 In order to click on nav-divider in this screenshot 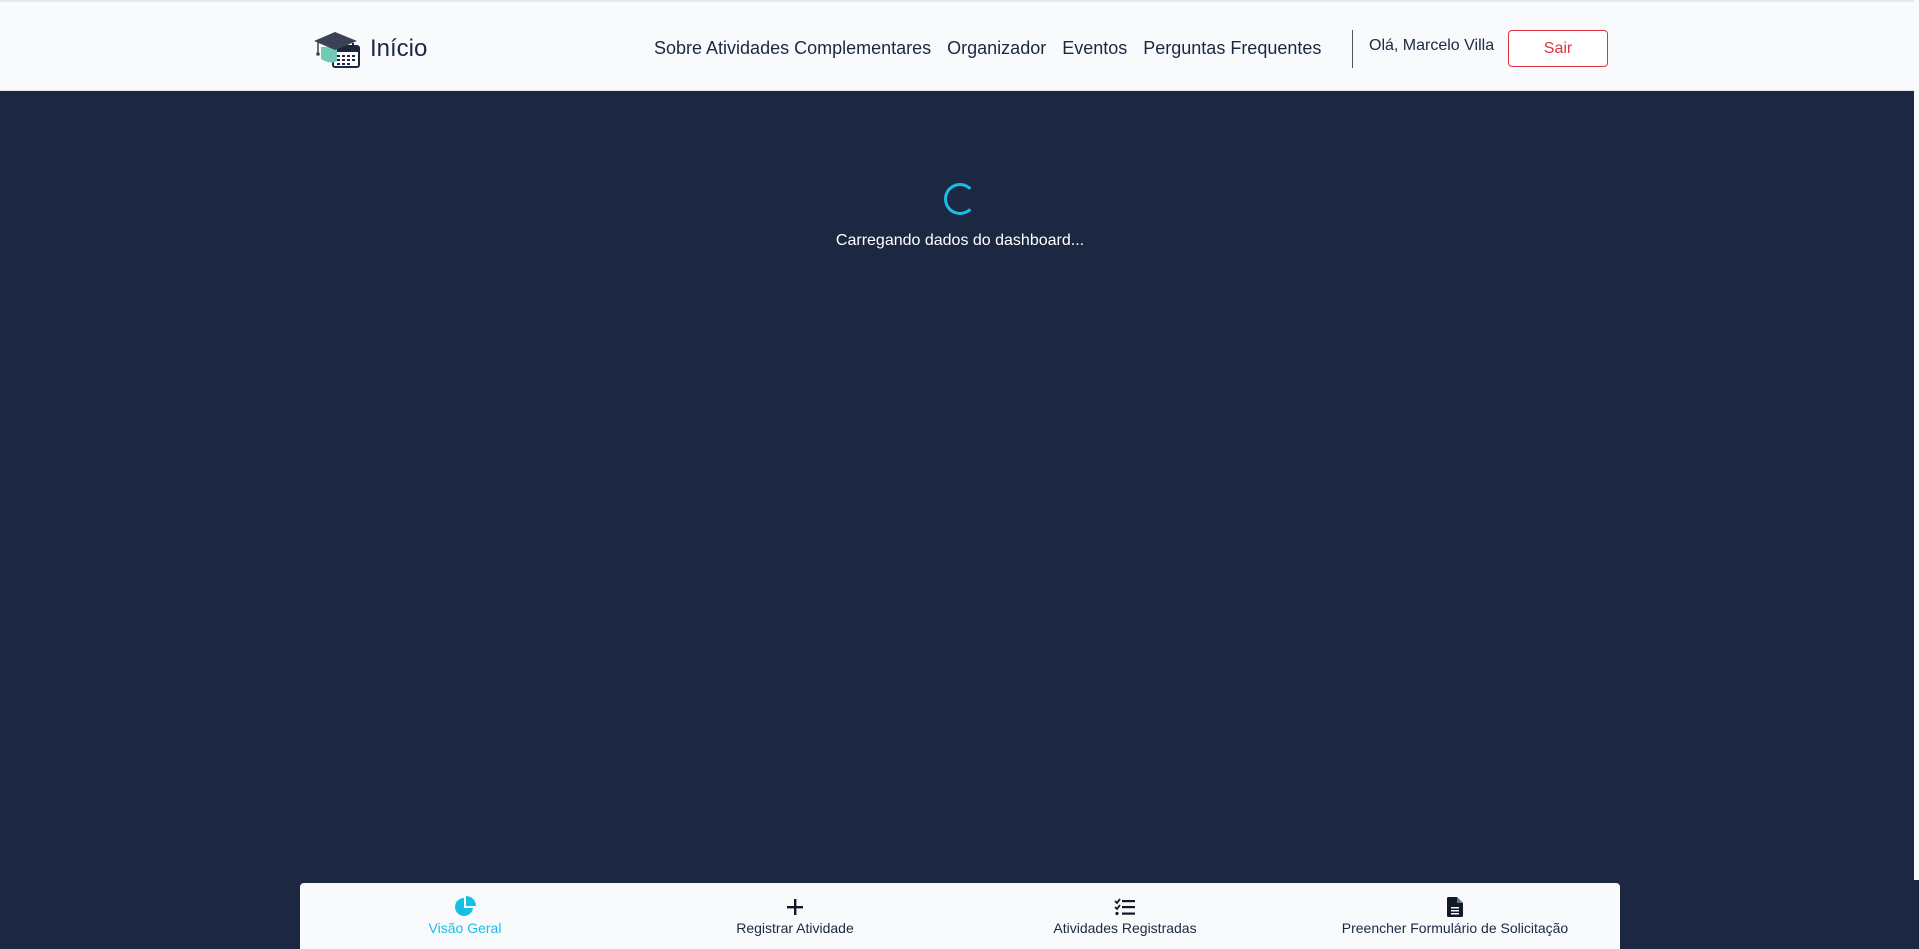, I will do `click(1352, 49)`.